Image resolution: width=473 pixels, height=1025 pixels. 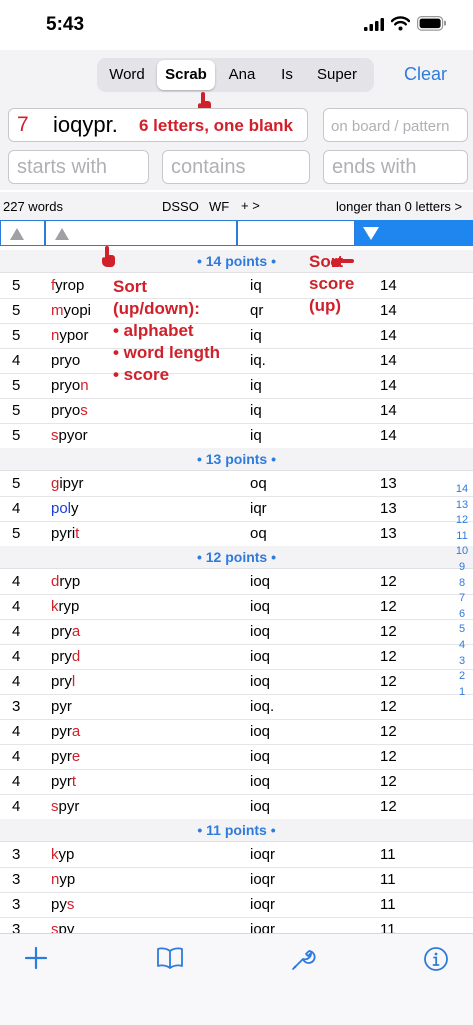 What do you see at coordinates (61, 706) in the screenshot?
I see `word-text: pyr` at bounding box center [61, 706].